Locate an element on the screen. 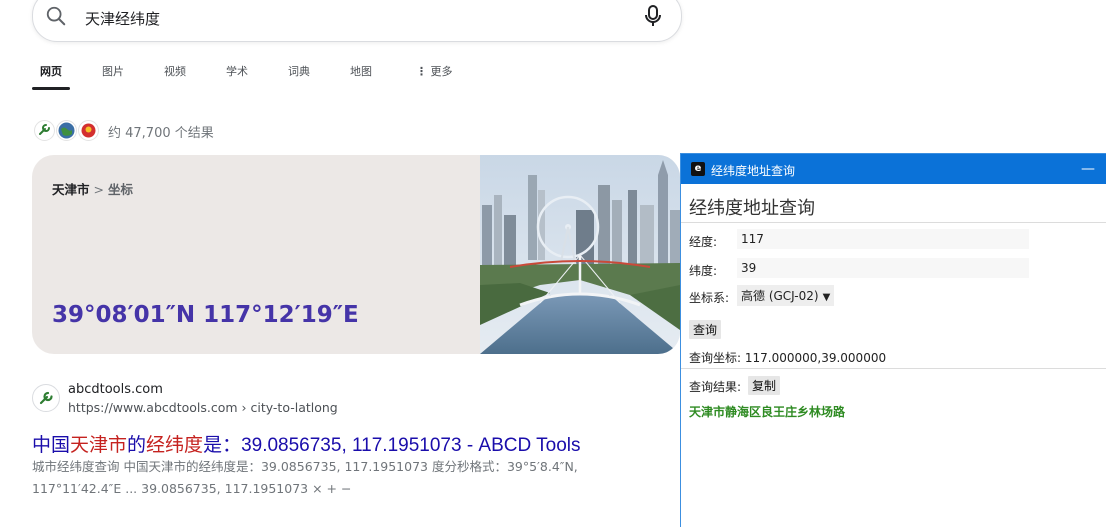 This screenshot has width=1106, height=527. tab-more: ⋮ 更多 is located at coordinates (434, 71).